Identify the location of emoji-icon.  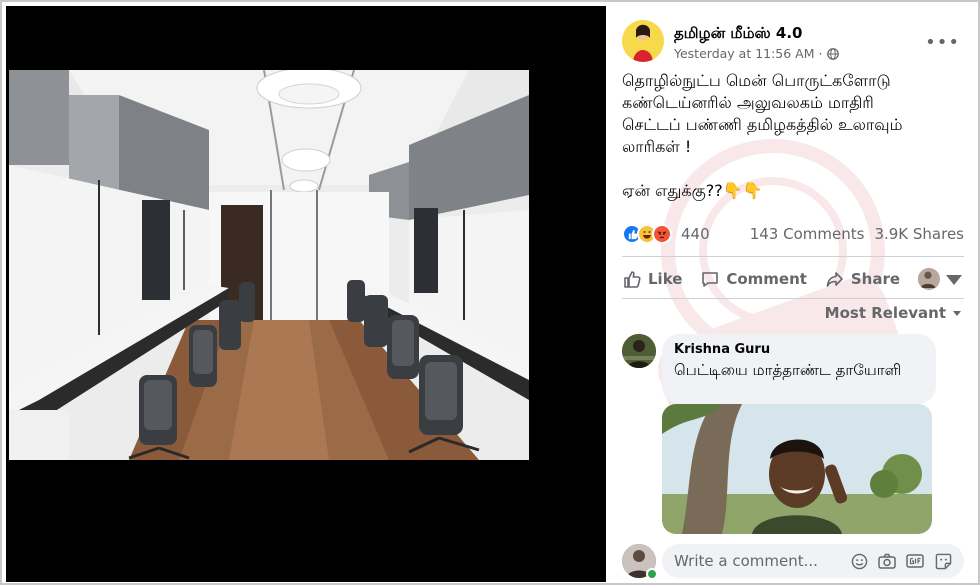
(859, 561).